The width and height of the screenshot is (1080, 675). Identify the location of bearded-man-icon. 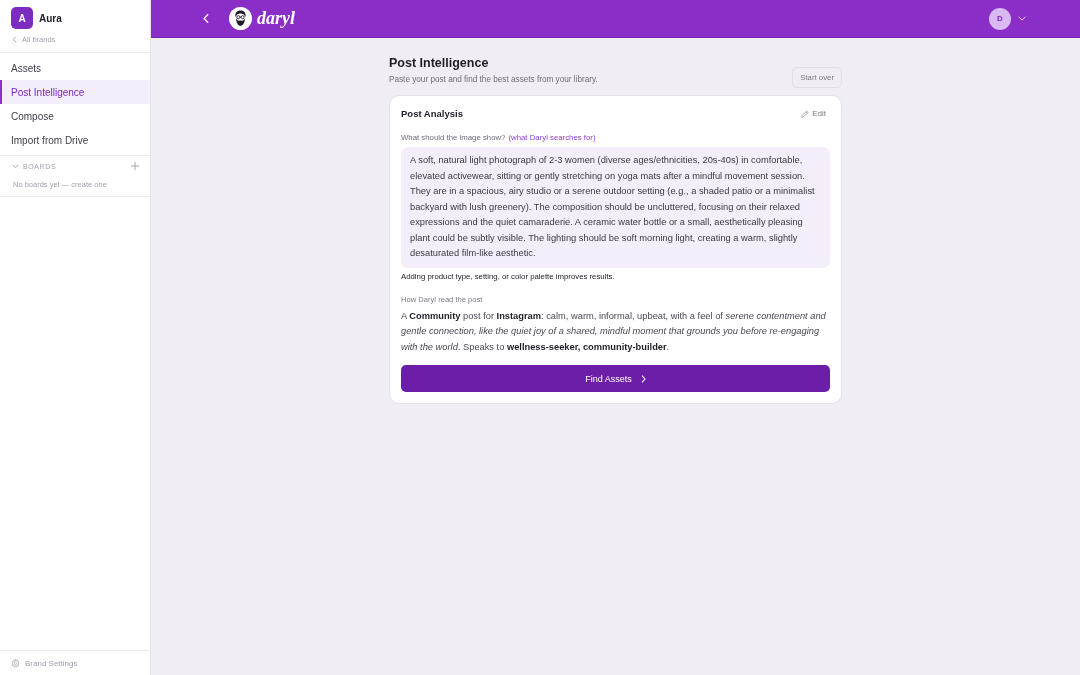
(240, 18).